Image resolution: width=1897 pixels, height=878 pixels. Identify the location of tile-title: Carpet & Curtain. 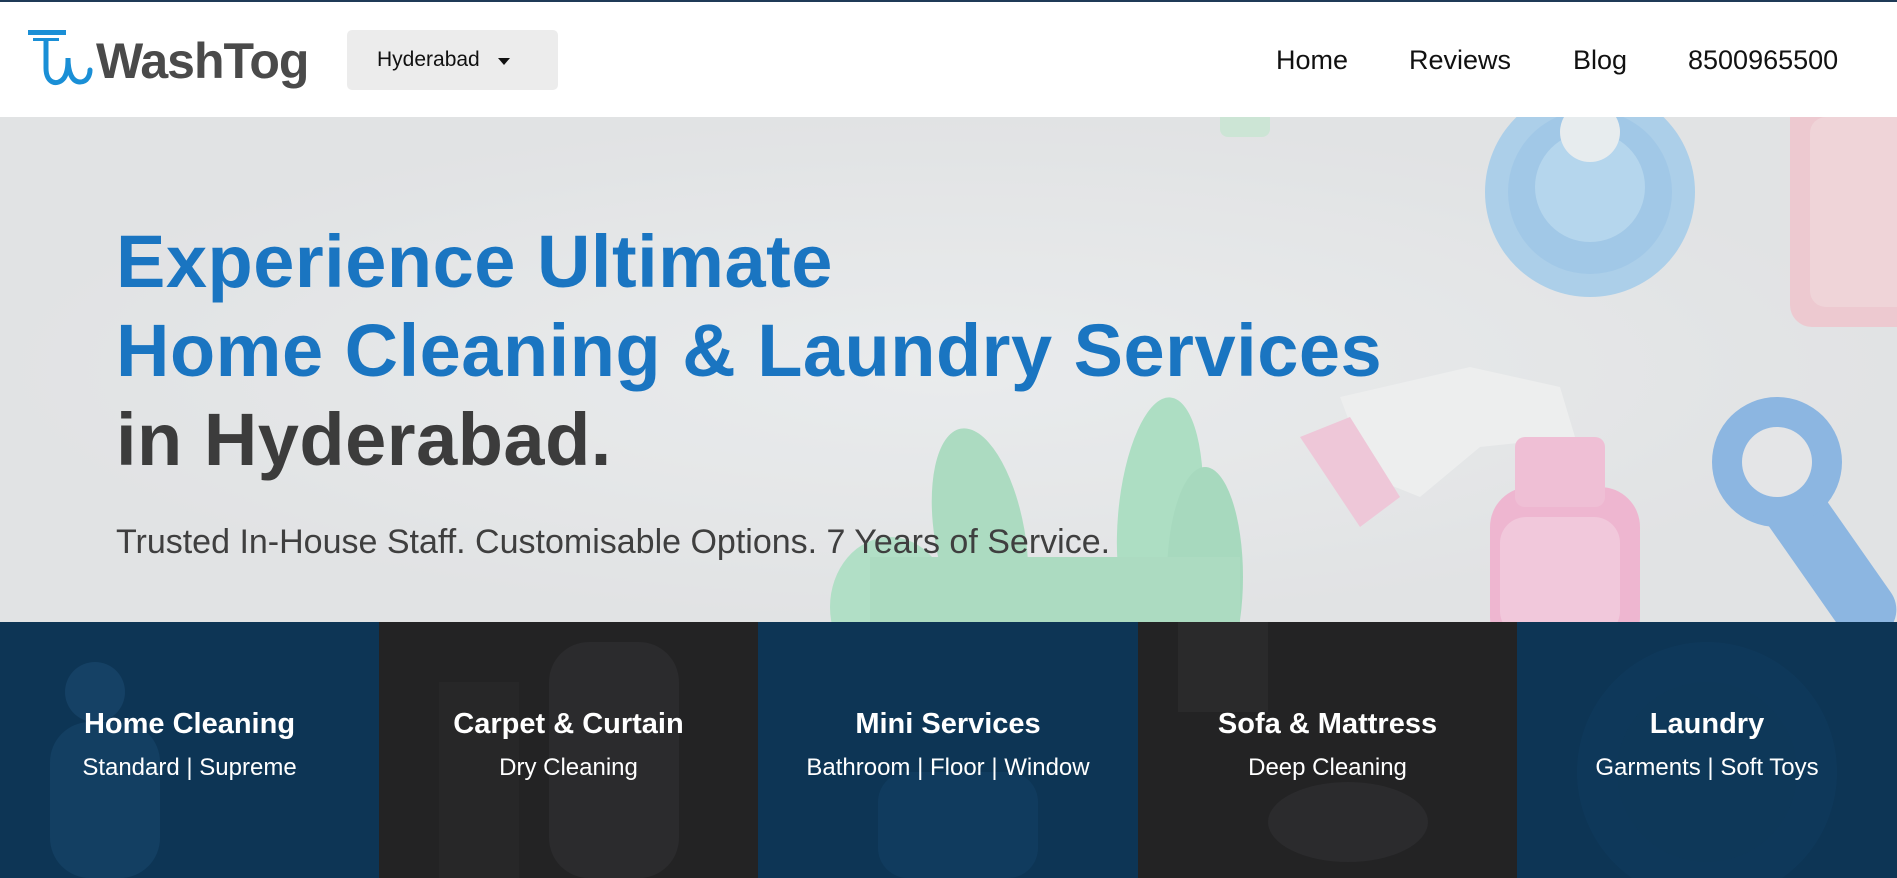
(568, 724).